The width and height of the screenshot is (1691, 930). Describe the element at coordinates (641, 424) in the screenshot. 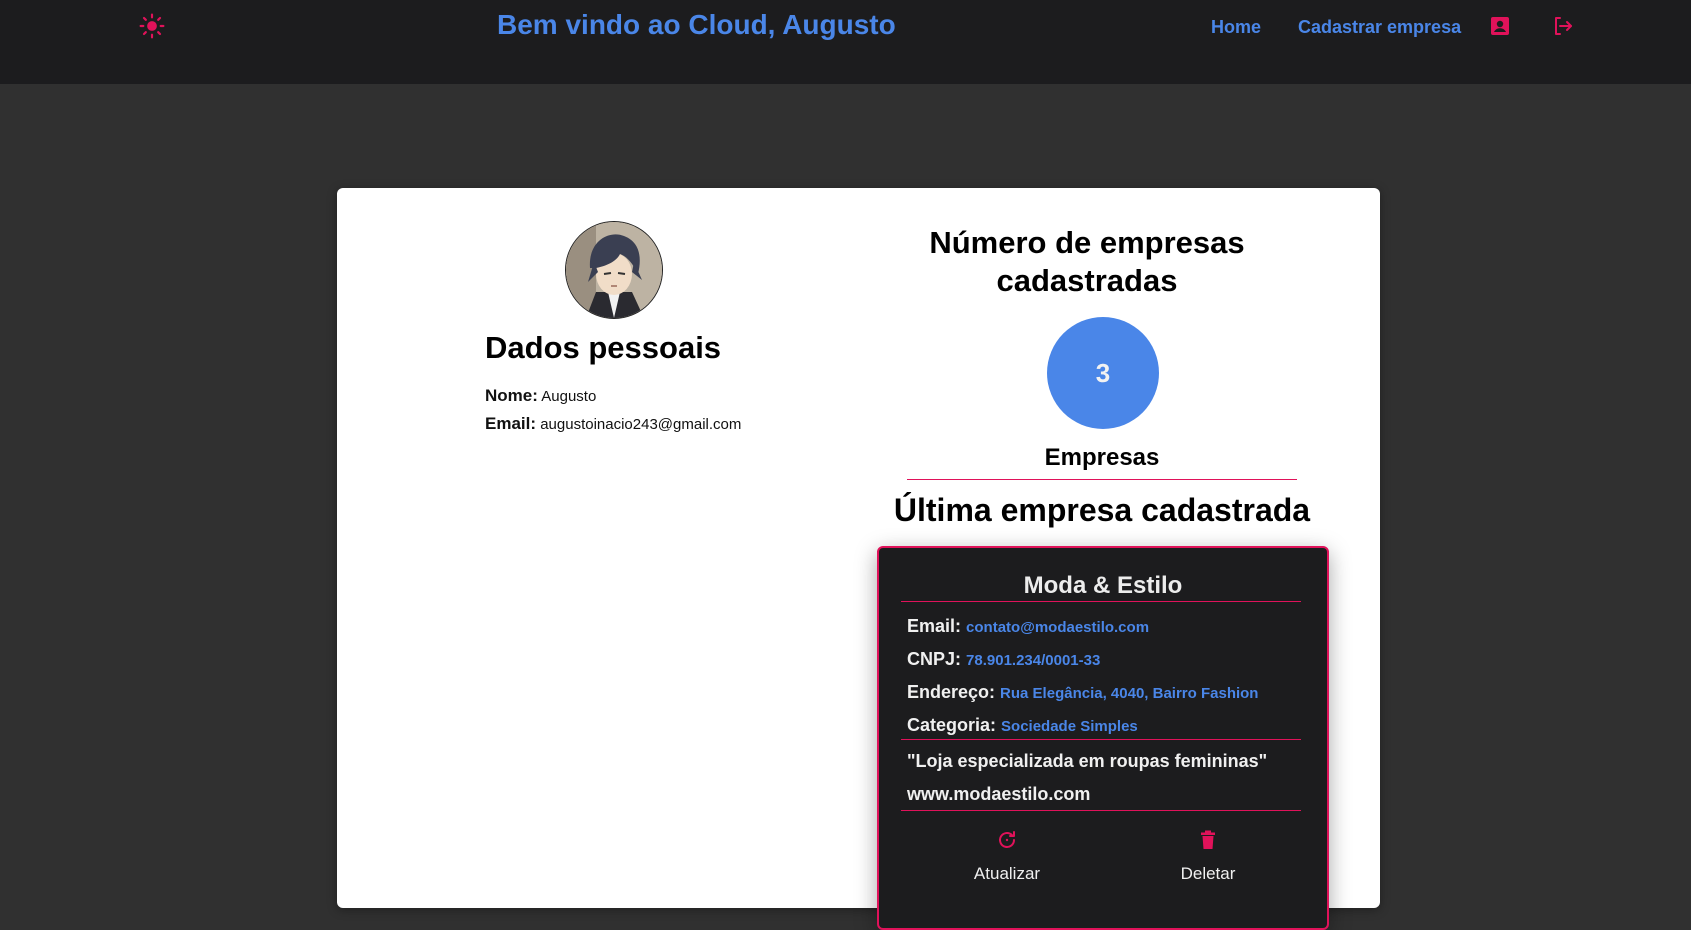

I see `email-value: augustoinacio243@gmail.com` at that location.